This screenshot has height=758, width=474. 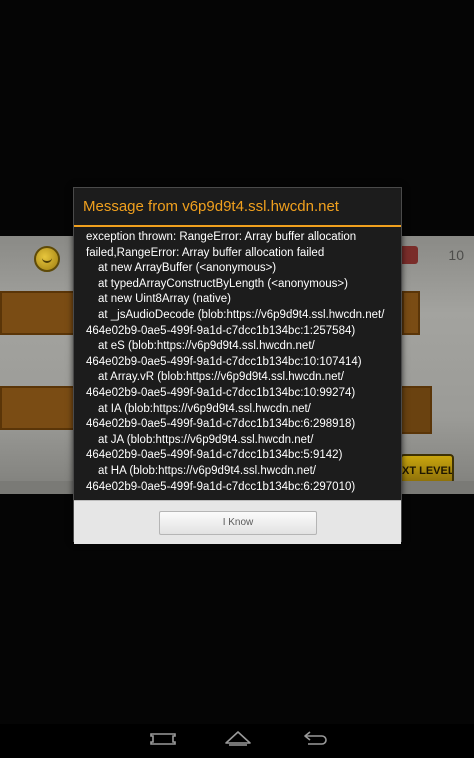 What do you see at coordinates (164, 299) in the screenshot?
I see `message-line: at new Uint8Array (native)` at bounding box center [164, 299].